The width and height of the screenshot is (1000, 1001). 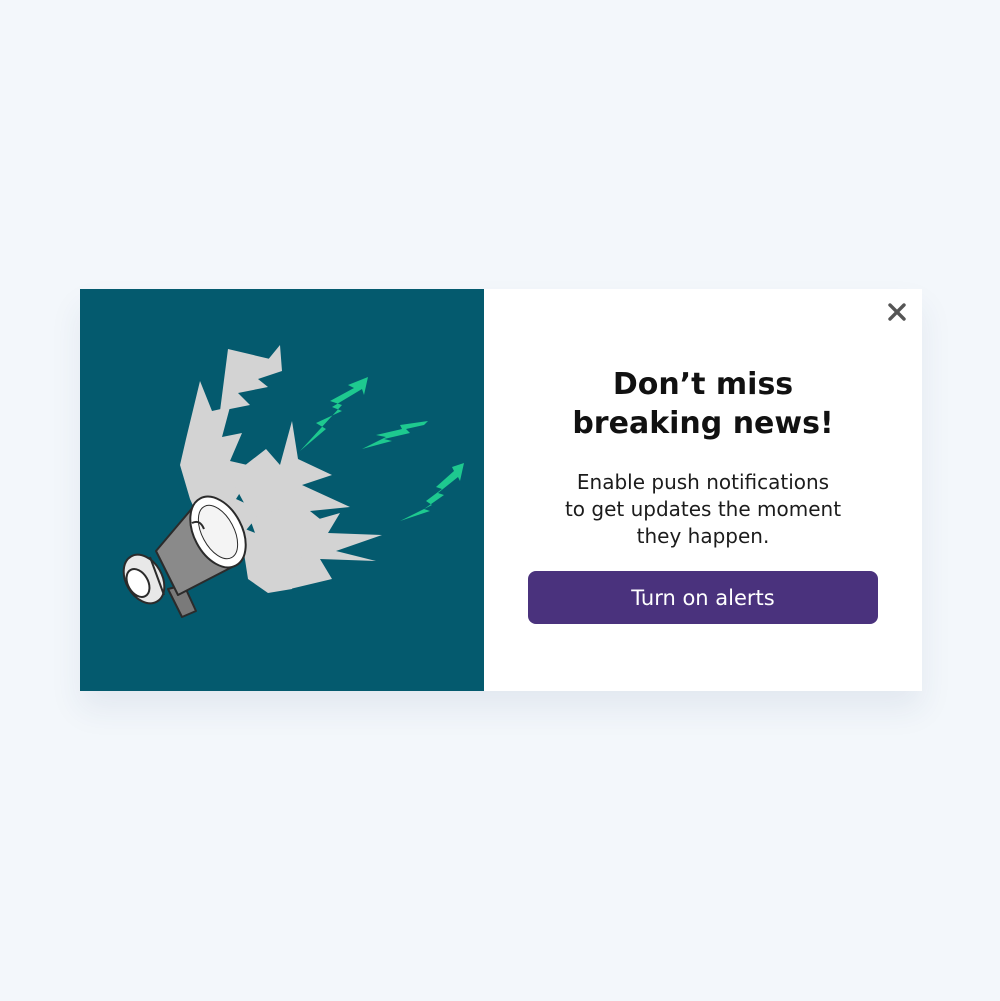 I want to click on close-button, so click(x=897, y=312).